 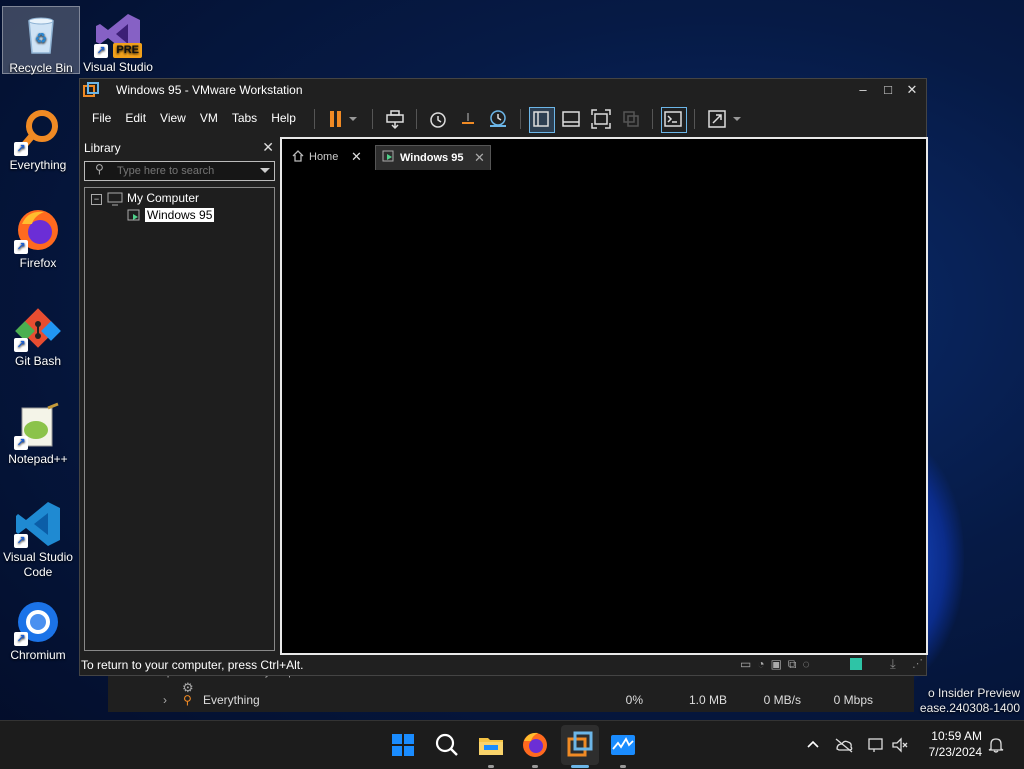 What do you see at coordinates (38, 165) in the screenshot?
I see `desktop-icon-label: Everything` at bounding box center [38, 165].